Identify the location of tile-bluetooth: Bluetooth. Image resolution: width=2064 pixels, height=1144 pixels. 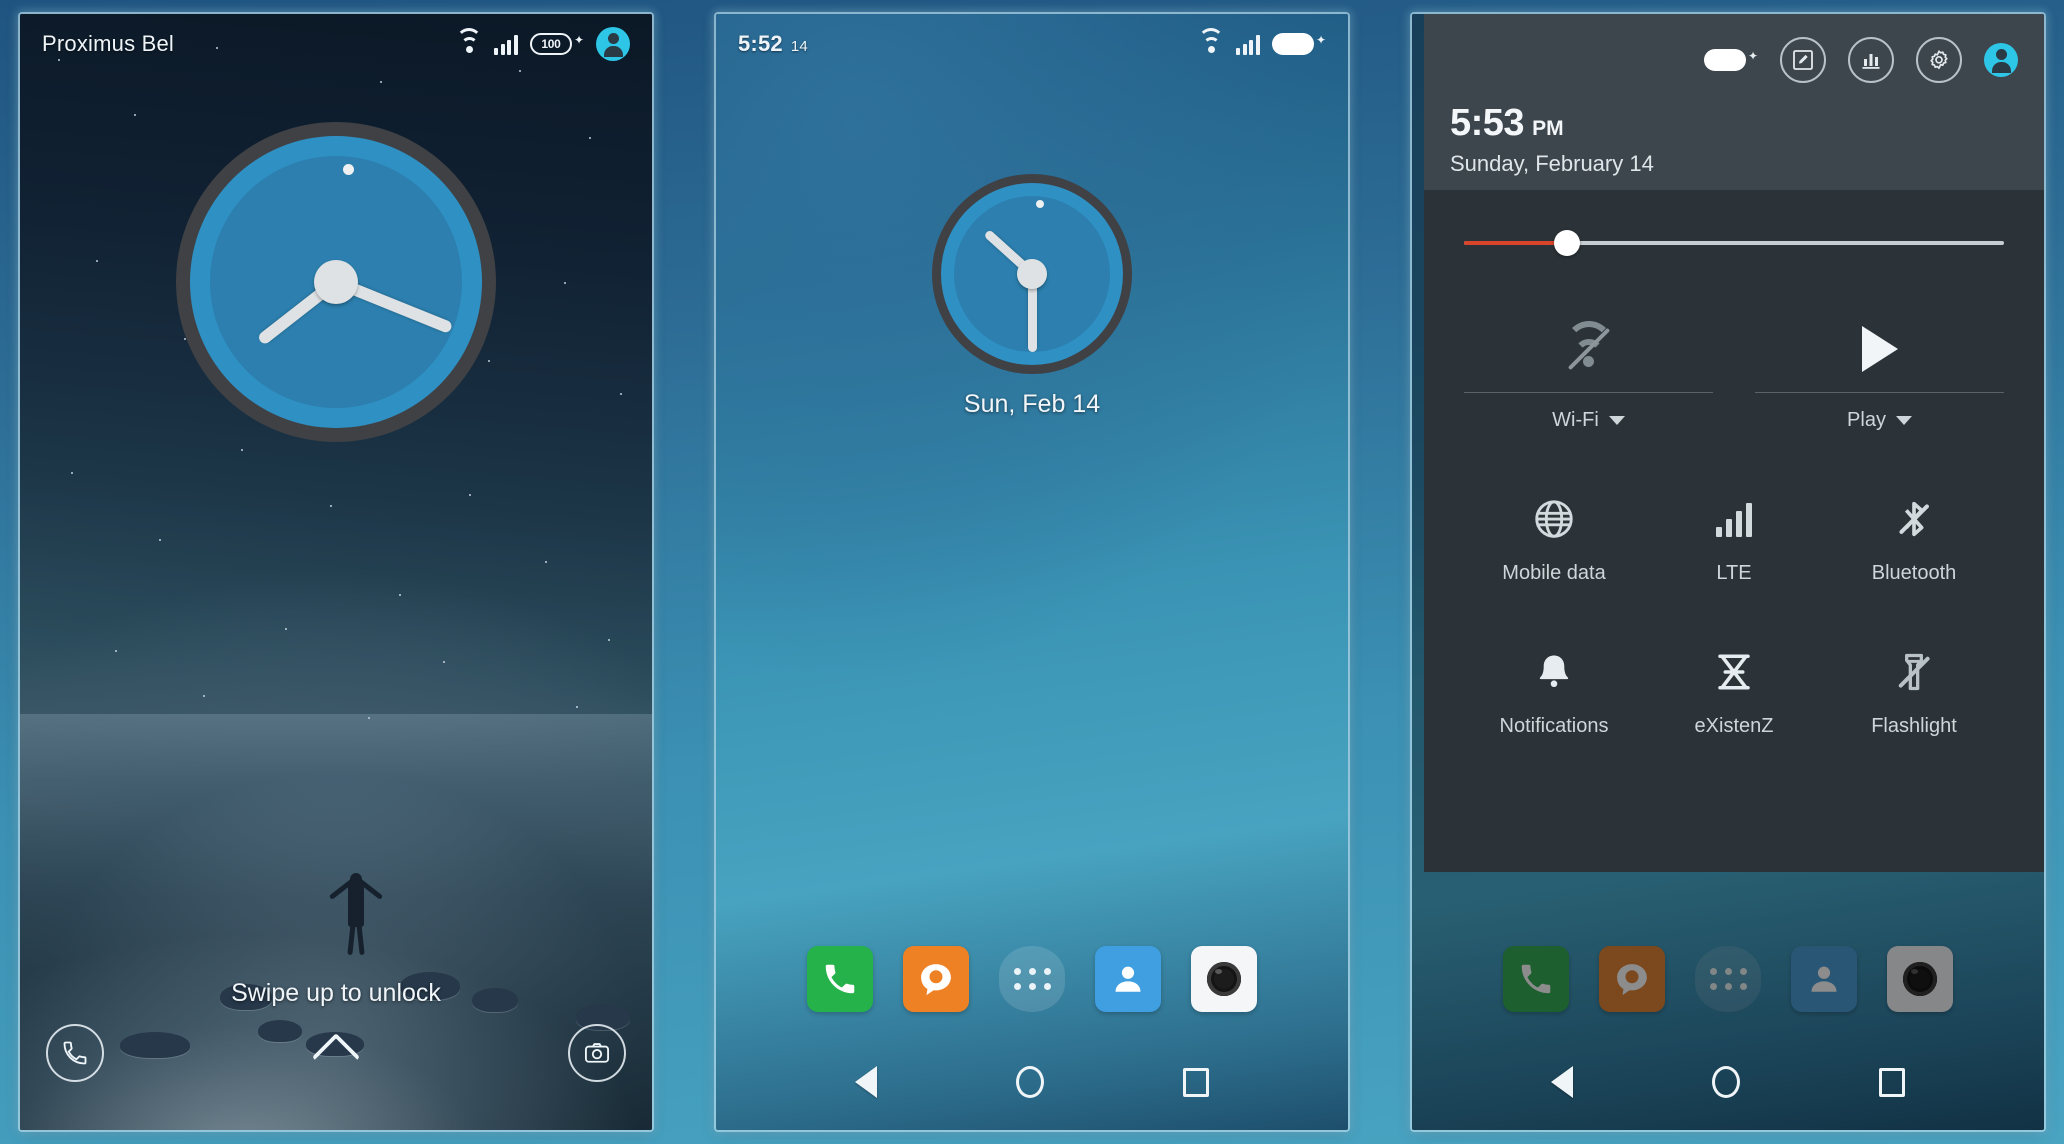
(1914, 536).